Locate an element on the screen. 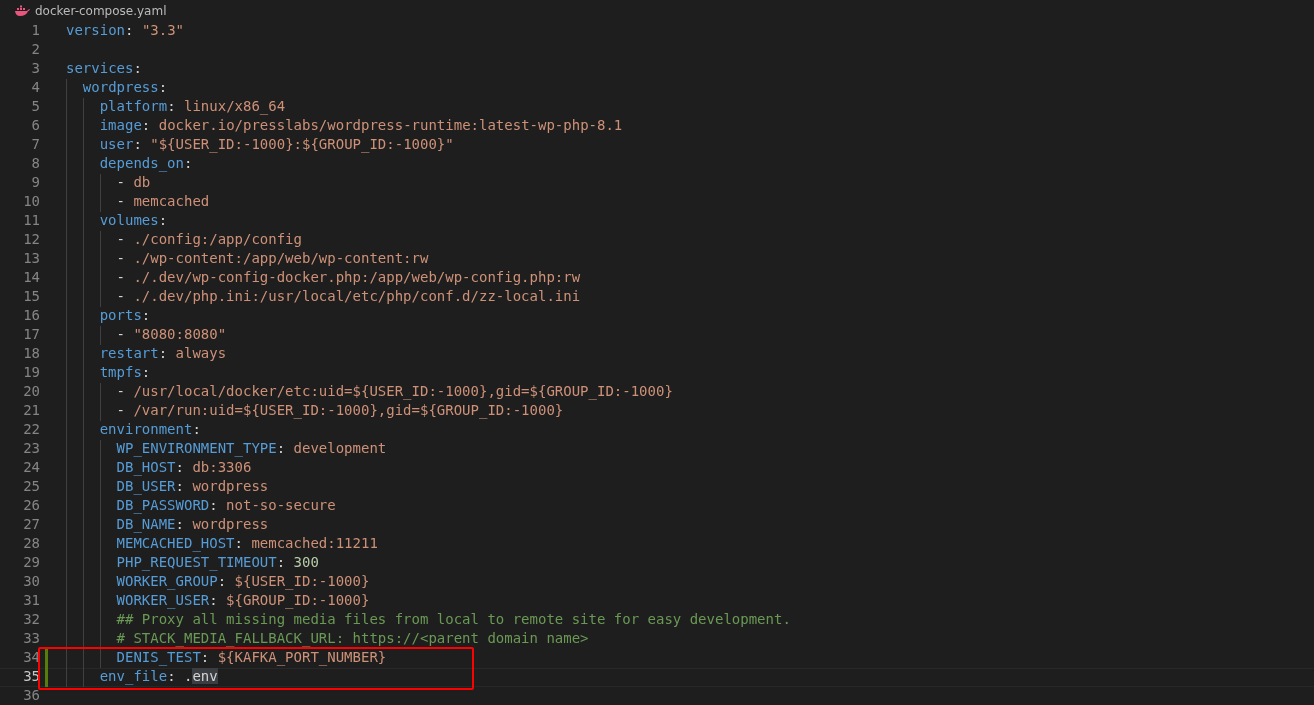 This screenshot has height=705, width=1314. file-name: docker-compose.yaml is located at coordinates (101, 11).